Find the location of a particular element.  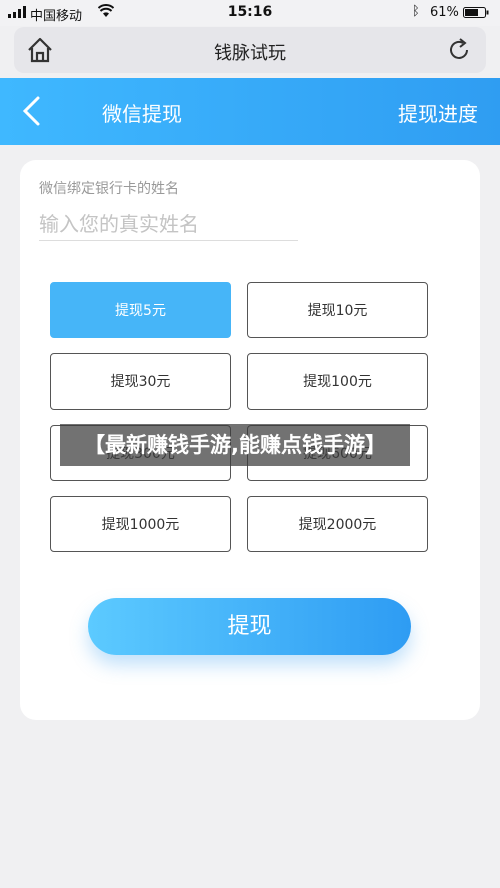

battery-icon is located at coordinates (476, 12).